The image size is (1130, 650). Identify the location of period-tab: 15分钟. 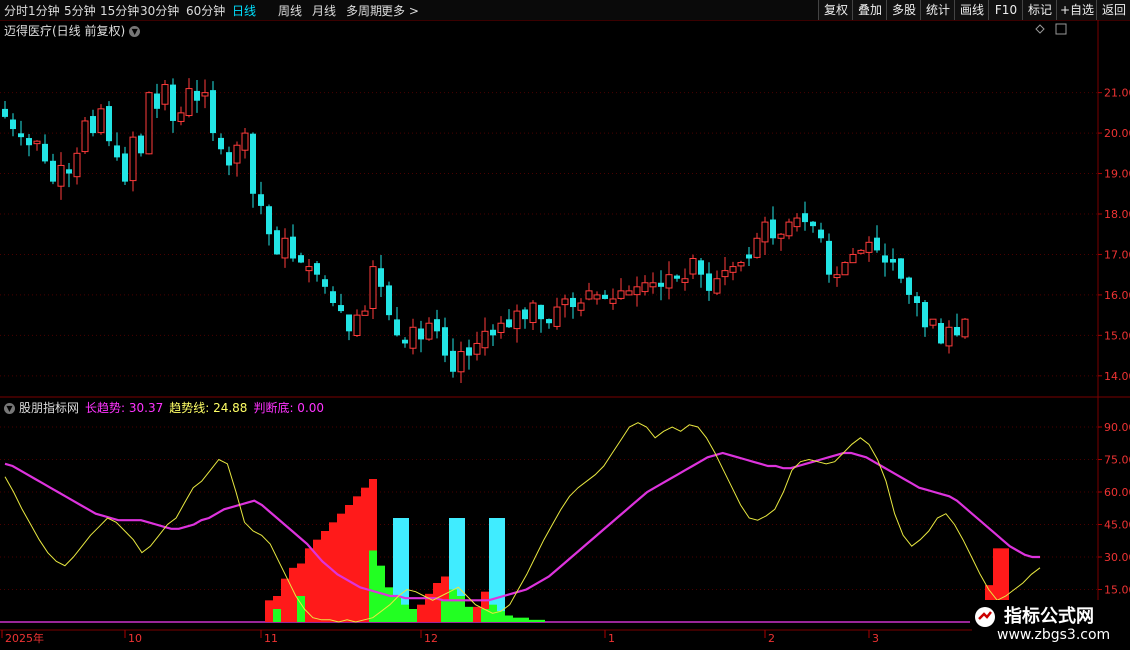
(119, 10).